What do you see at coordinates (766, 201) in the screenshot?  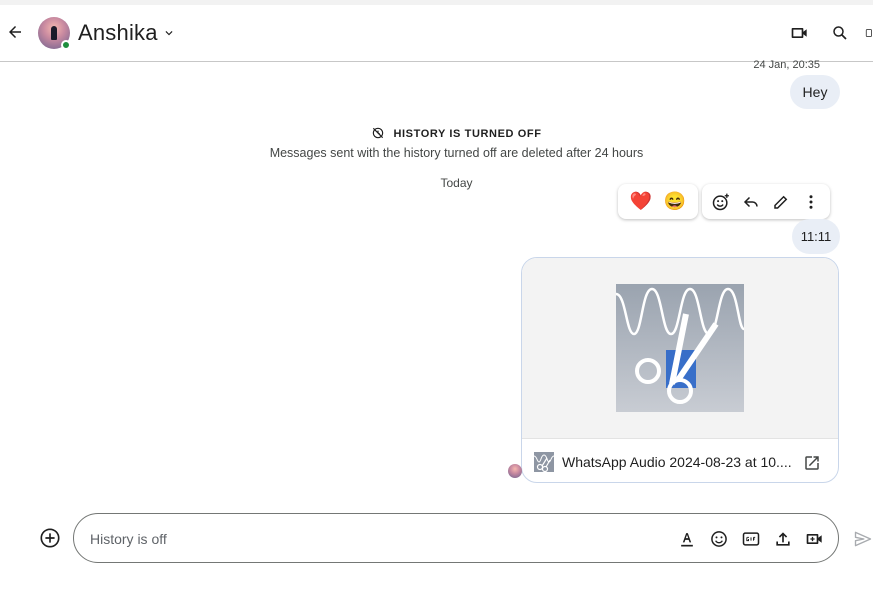 I see `message-actions-bar` at bounding box center [766, 201].